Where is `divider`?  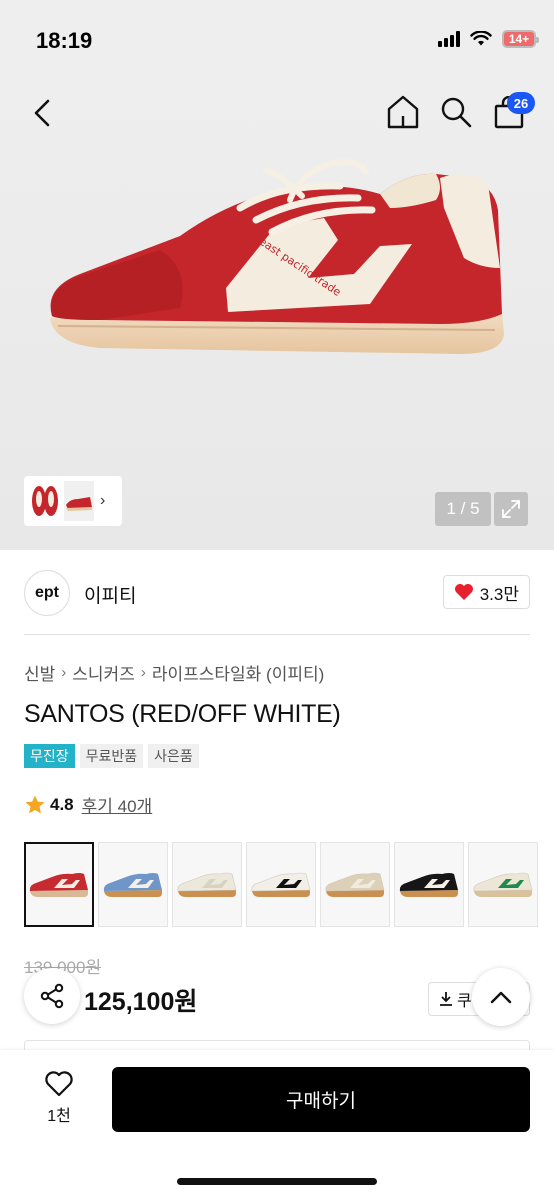
divider is located at coordinates (277, 634).